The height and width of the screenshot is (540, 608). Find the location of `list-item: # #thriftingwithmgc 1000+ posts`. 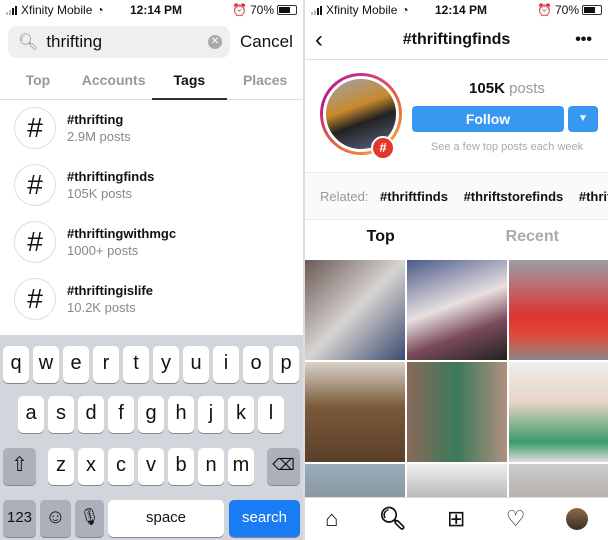

list-item: # #thriftingwithmgc 1000+ posts is located at coordinates (95, 242).